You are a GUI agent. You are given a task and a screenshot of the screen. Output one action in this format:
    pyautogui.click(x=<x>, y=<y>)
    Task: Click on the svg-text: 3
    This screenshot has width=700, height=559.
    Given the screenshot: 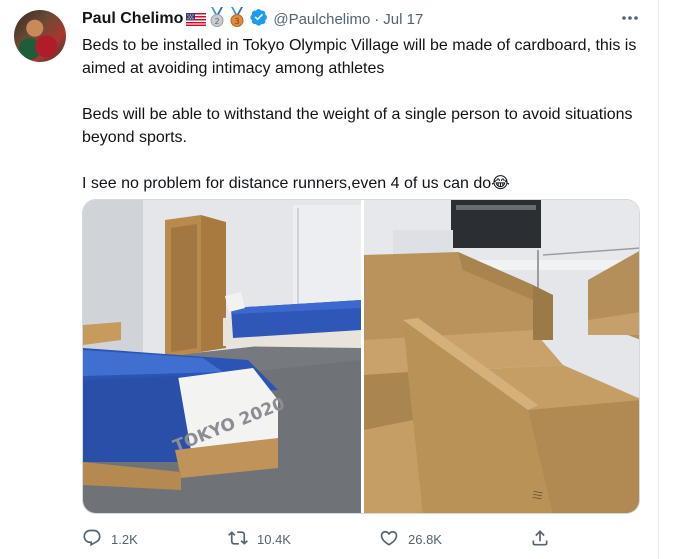 What is the action you would take?
    pyautogui.click(x=237, y=20)
    